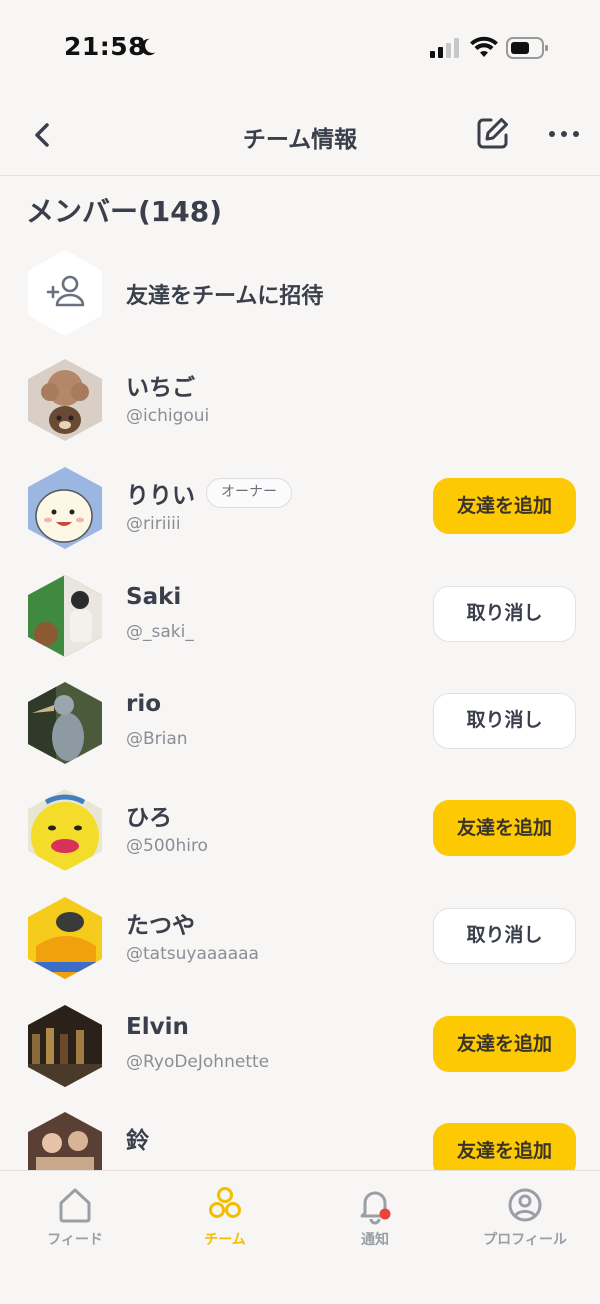 The image size is (600, 1304). Describe the element at coordinates (65, 400) in the screenshot. I see `poodle-avatar` at that location.